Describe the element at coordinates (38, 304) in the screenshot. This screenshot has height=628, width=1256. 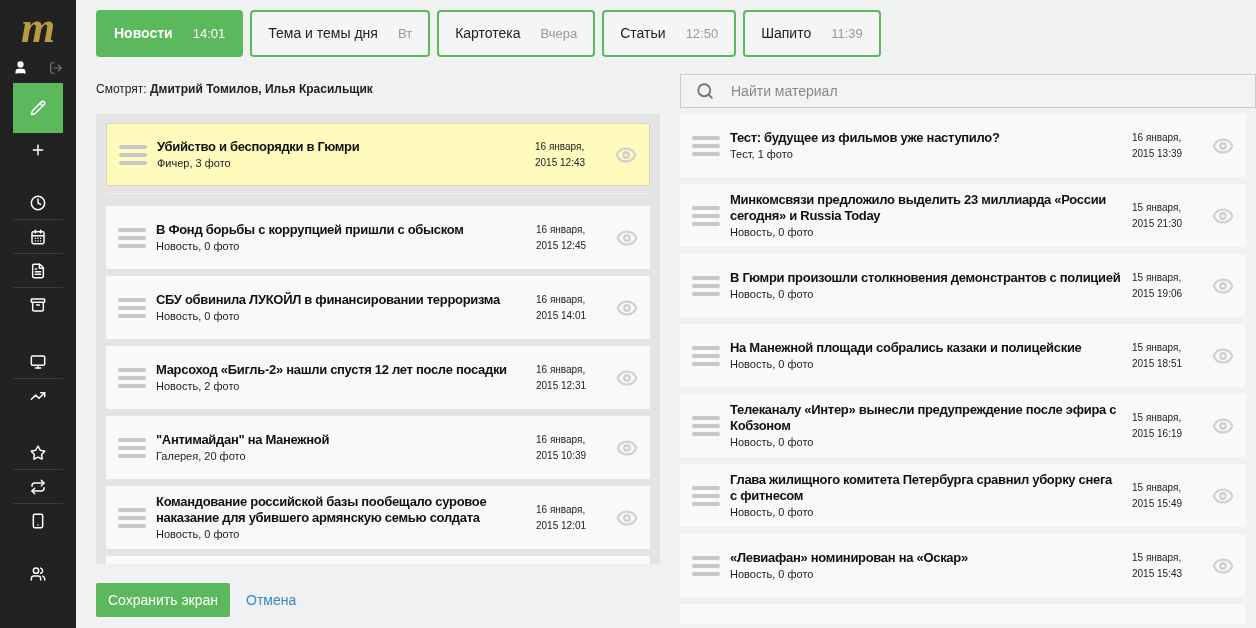
I see `archive-icon` at that location.